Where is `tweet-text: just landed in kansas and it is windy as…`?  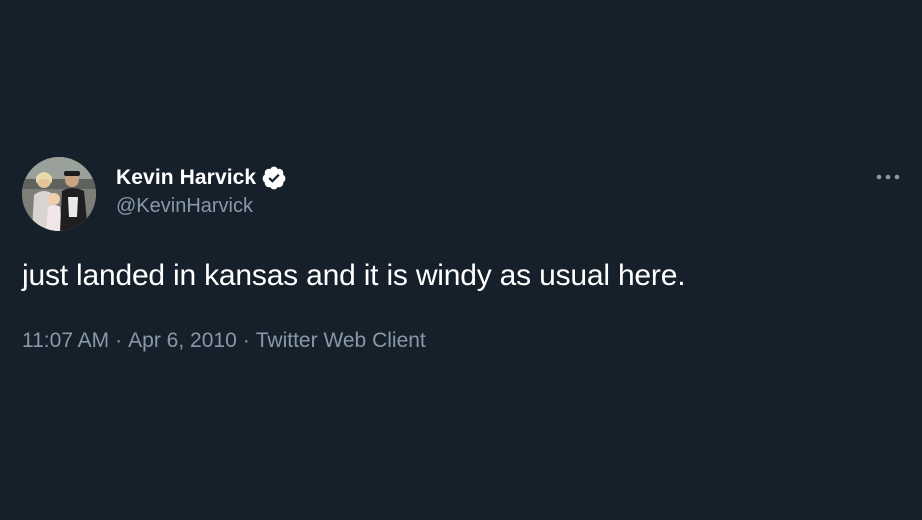 tweet-text: just landed in kansas and it is windy as… is located at coordinates (354, 275).